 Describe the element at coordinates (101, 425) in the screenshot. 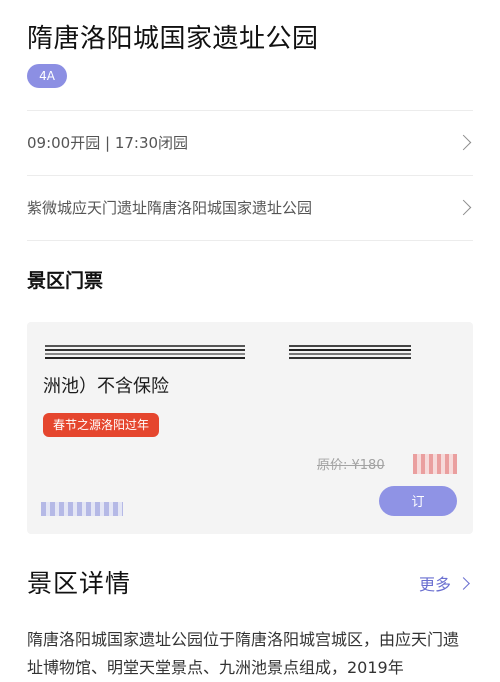

I see `promo-tag: 春节之源洛阳过年` at that location.